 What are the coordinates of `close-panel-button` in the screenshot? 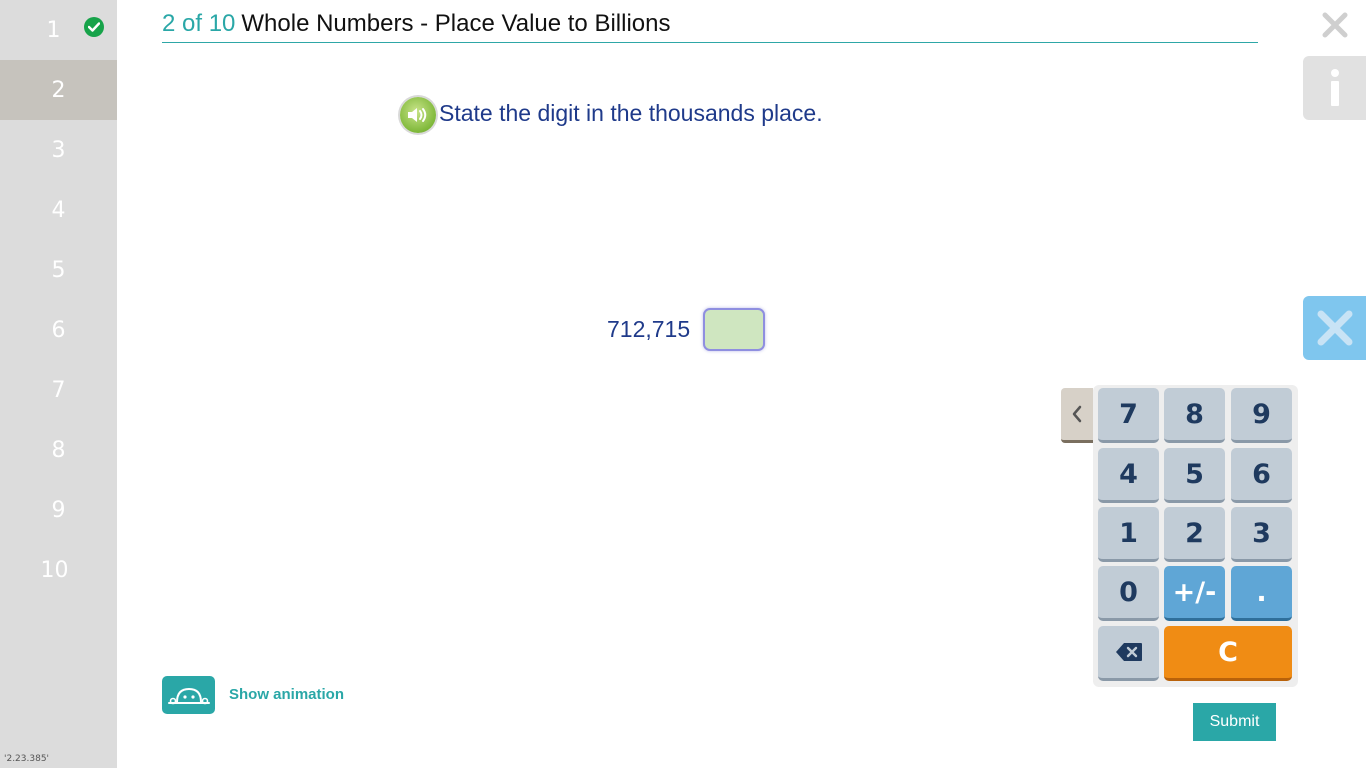 It's located at (1334, 328).